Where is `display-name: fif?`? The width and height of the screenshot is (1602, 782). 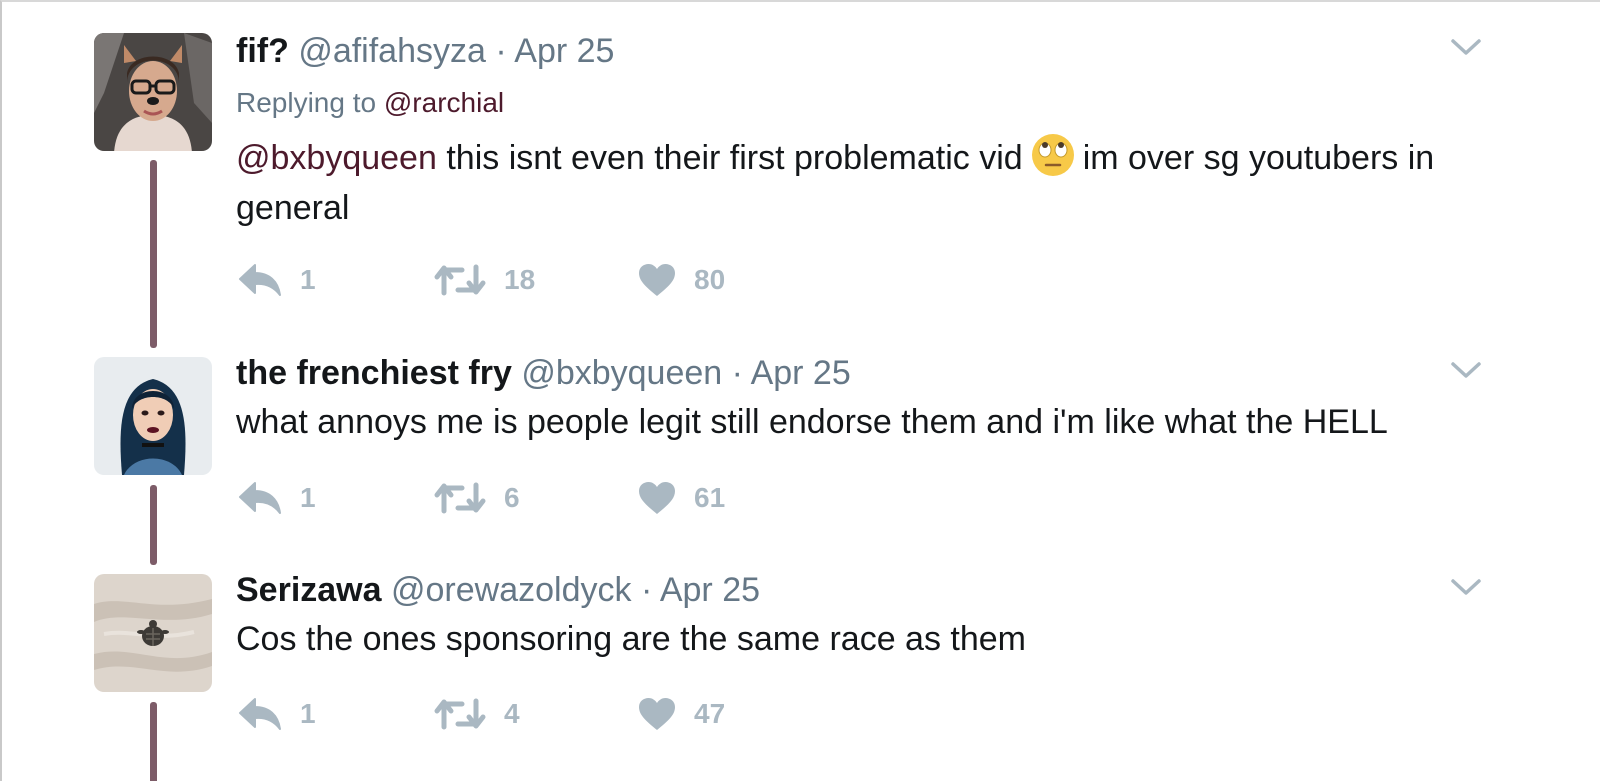
display-name: fif? is located at coordinates (262, 51).